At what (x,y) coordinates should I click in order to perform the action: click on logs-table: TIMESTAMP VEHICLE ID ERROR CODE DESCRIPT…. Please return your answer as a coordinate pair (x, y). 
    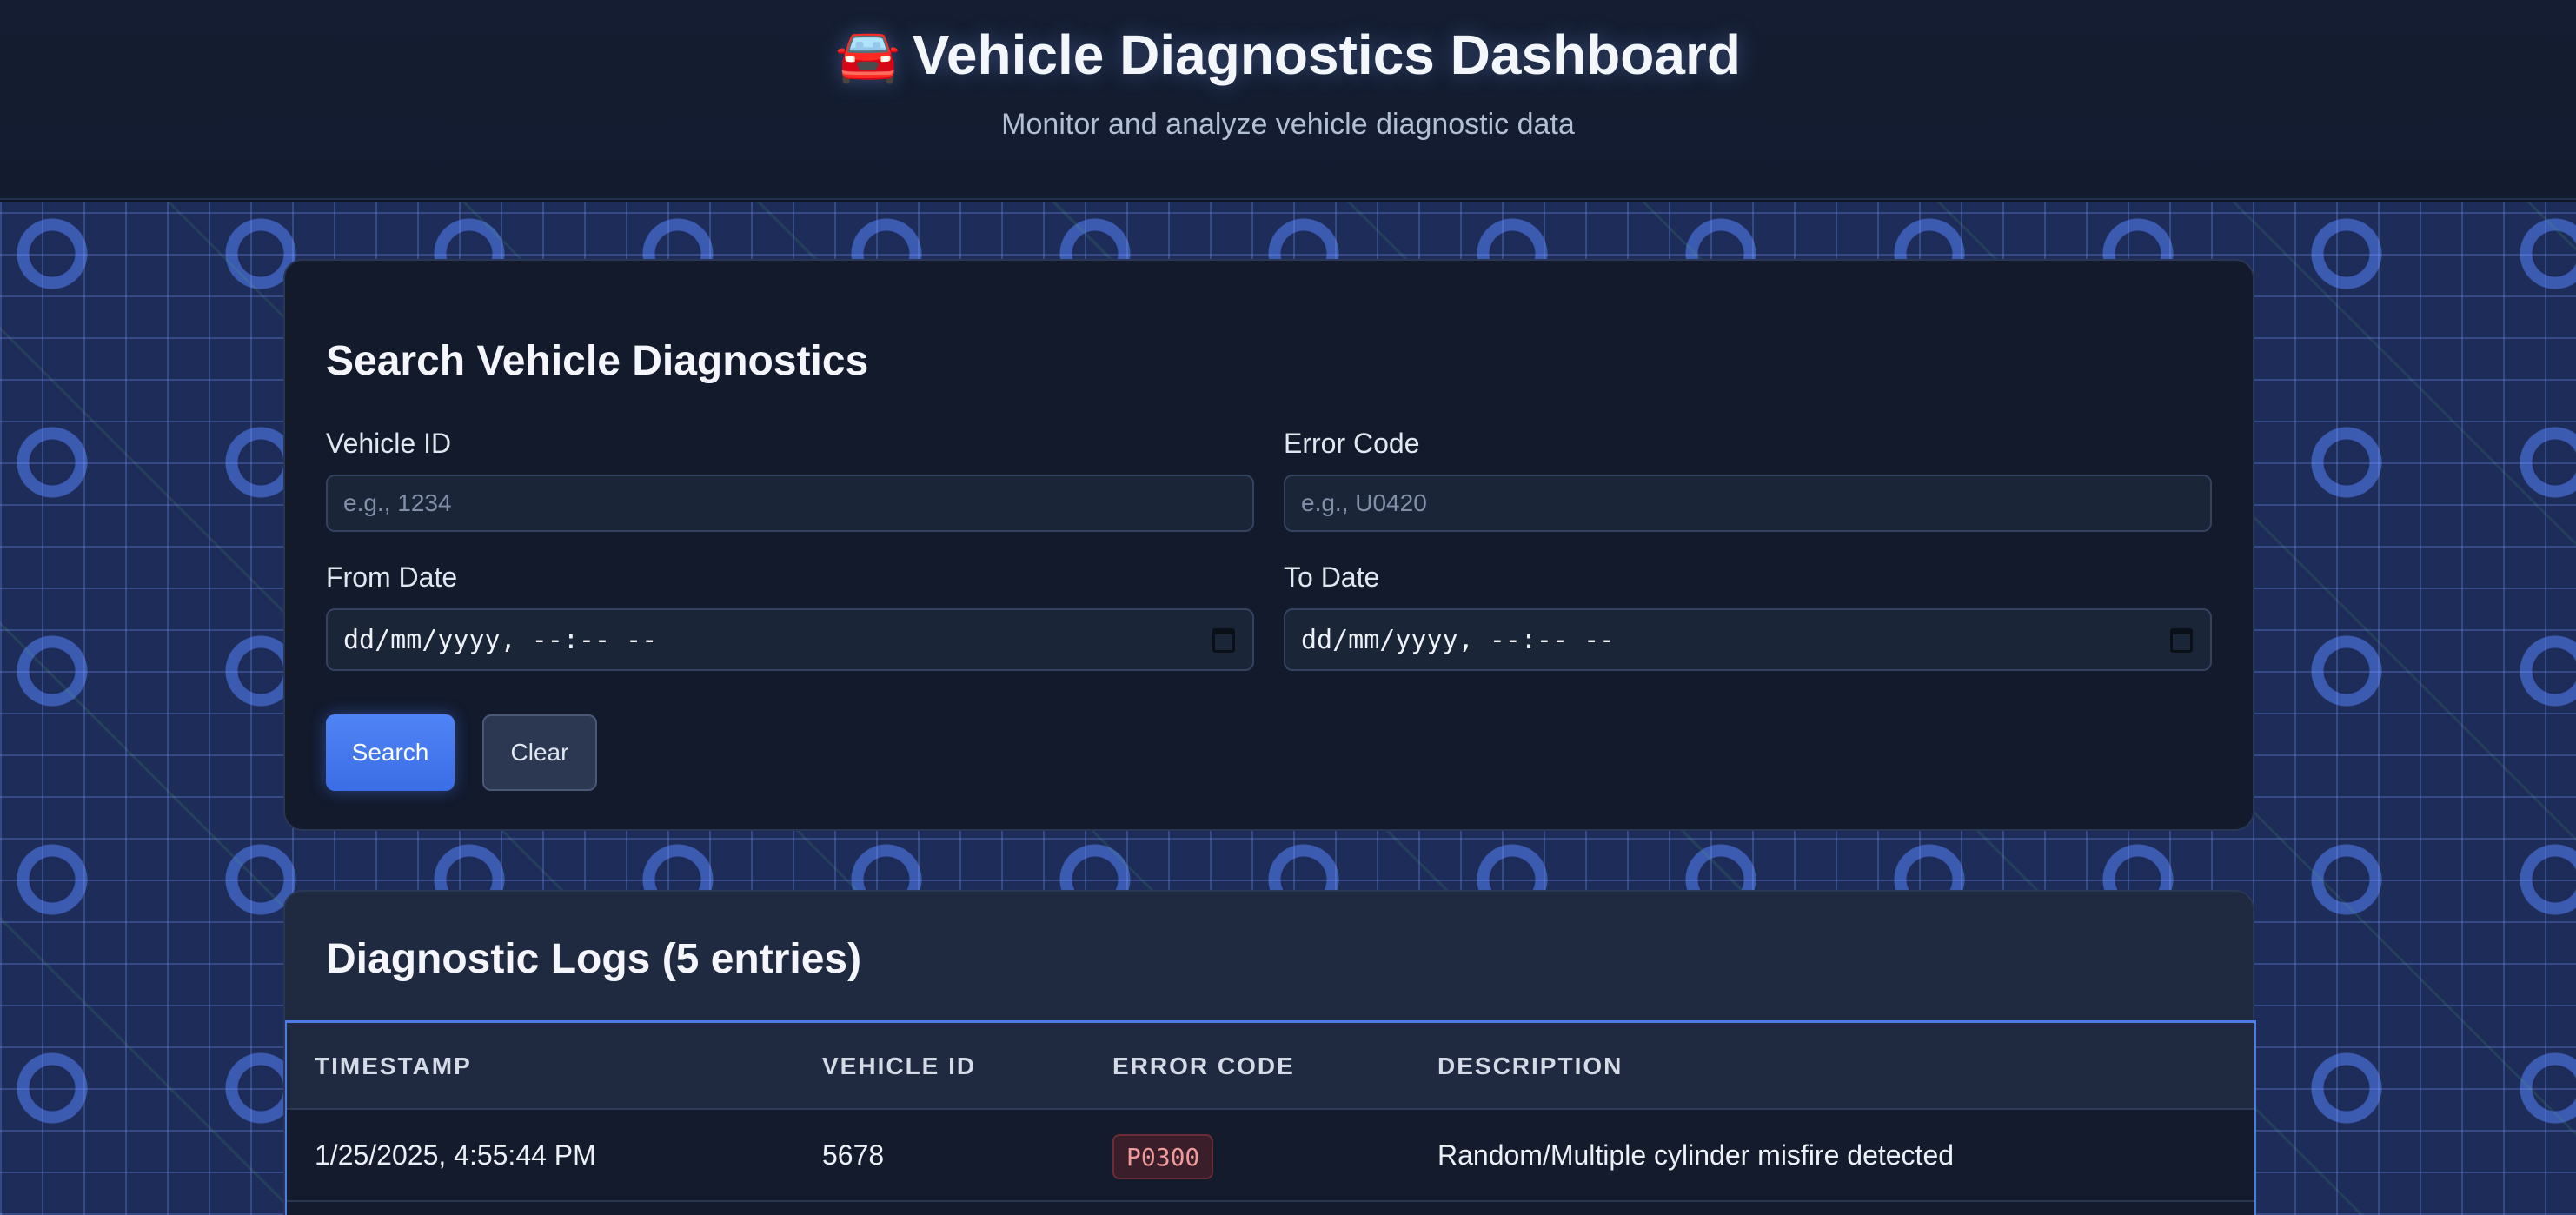
    Looking at the image, I should click on (1270, 1117).